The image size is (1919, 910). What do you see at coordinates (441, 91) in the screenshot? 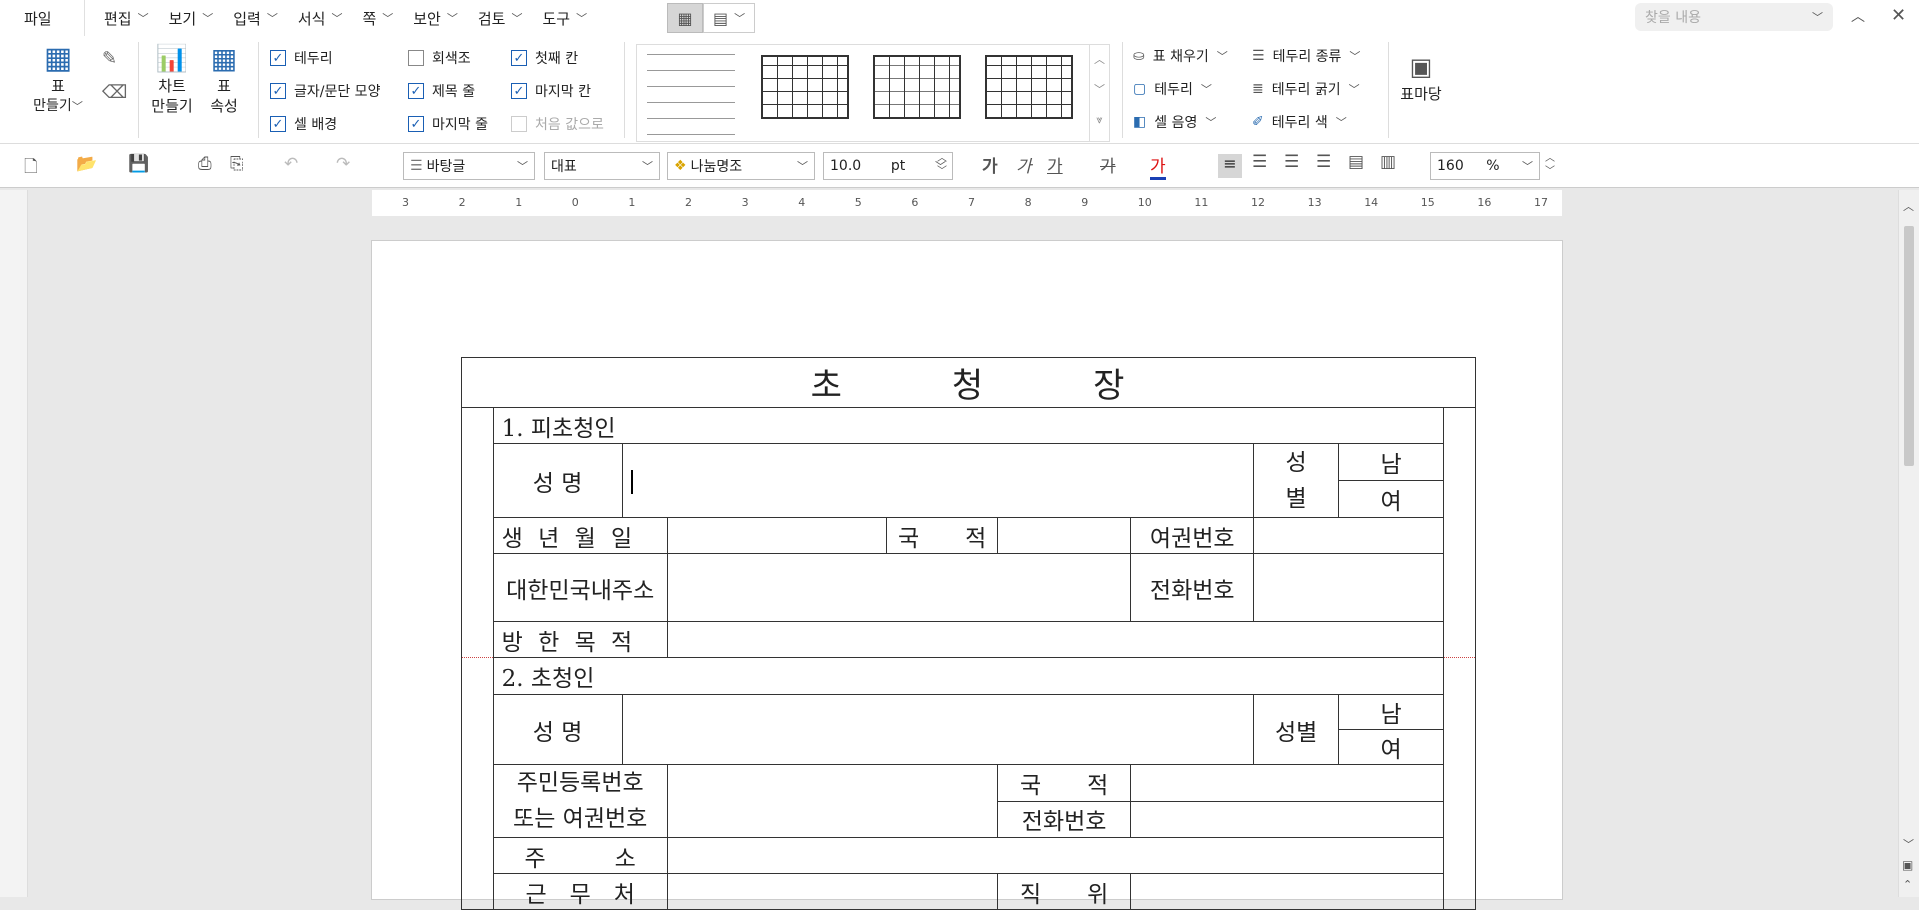
I see `check-title-row: ✓ 제목 줄` at bounding box center [441, 91].